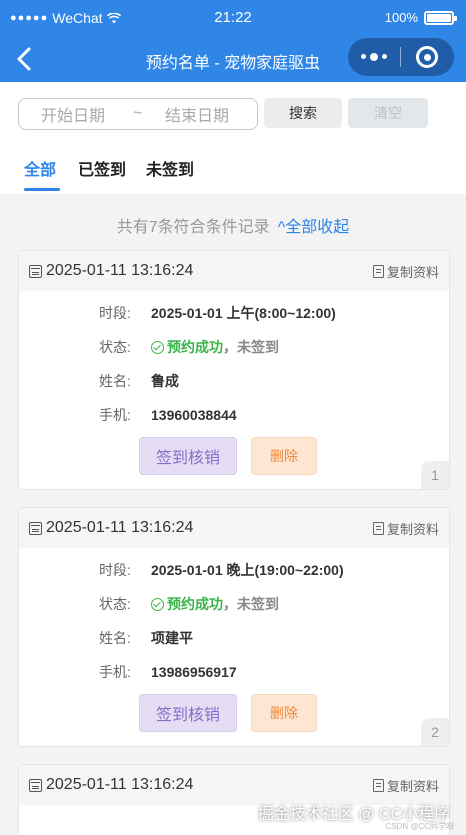 This screenshot has height=835, width=466. Describe the element at coordinates (40, 168) in the screenshot. I see `tab-all: 全部` at that location.